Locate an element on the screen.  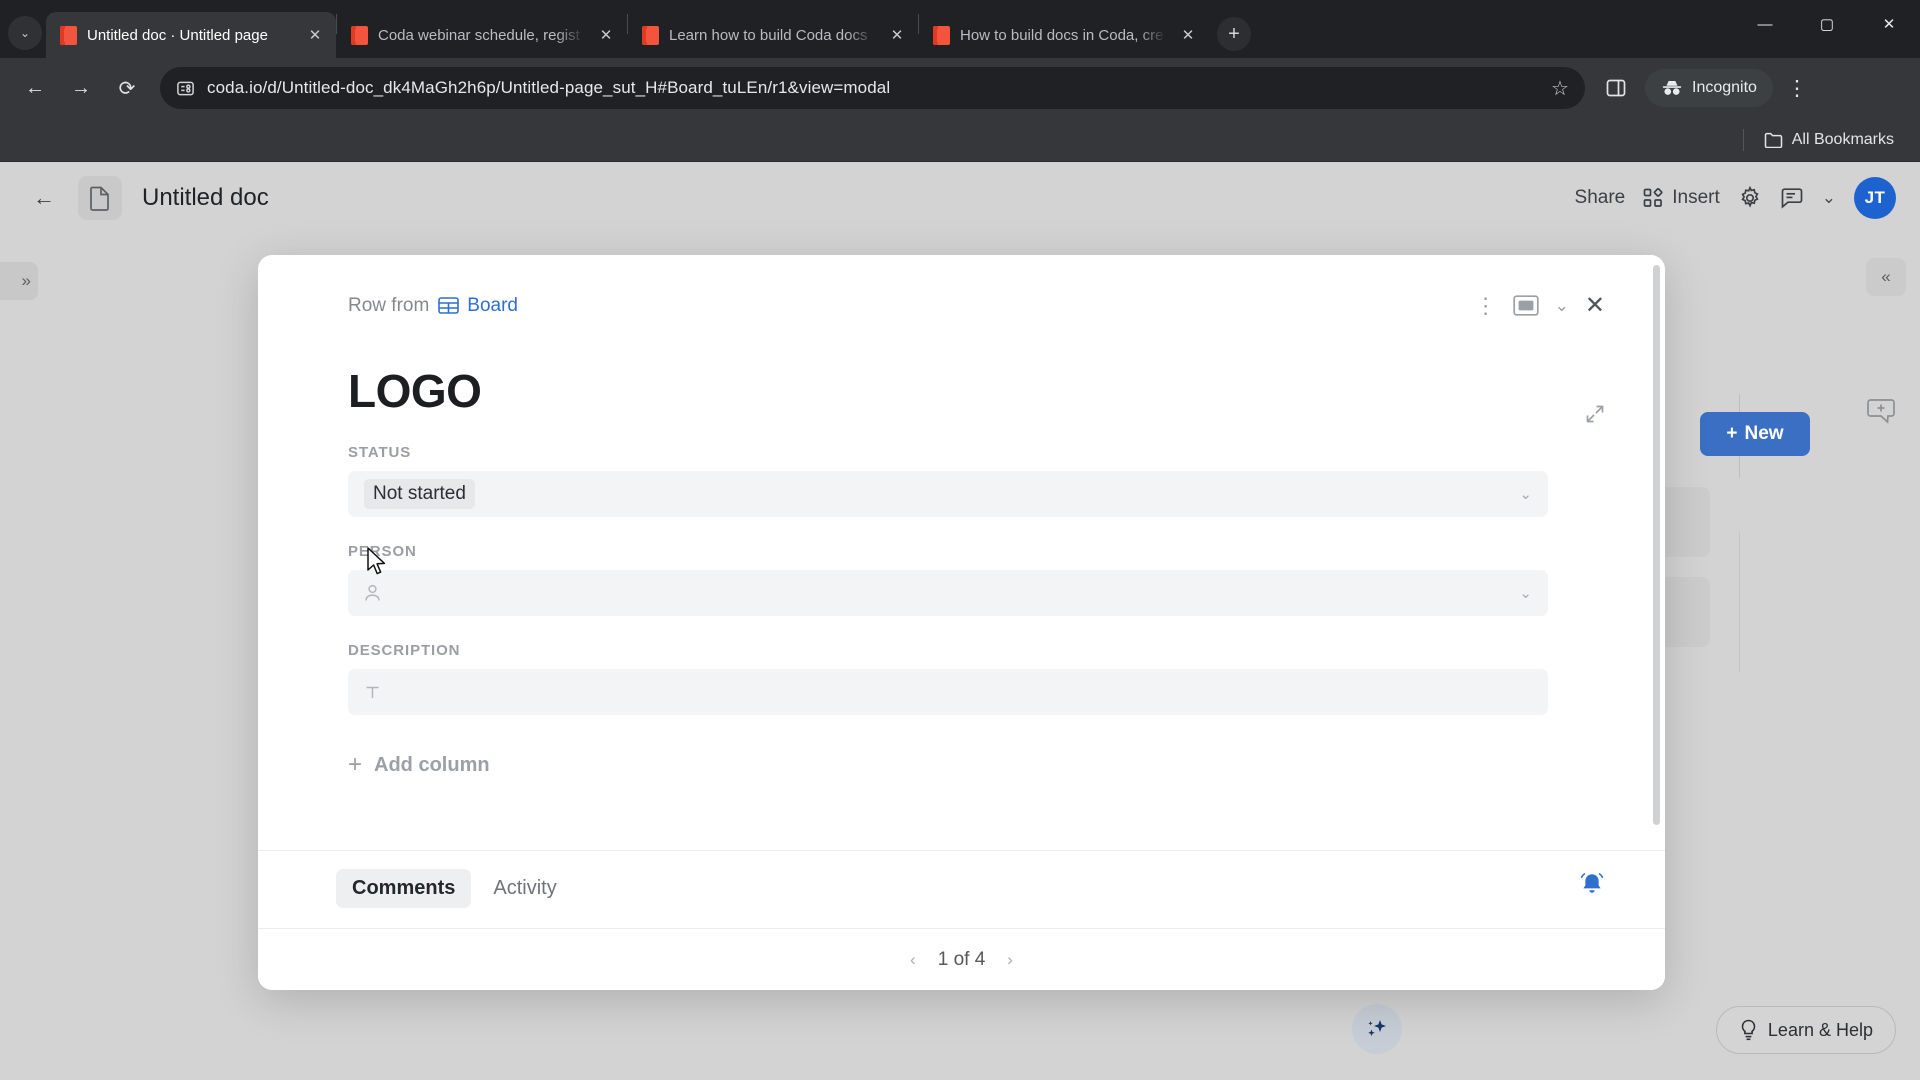
description-input is located at coordinates (948, 692).